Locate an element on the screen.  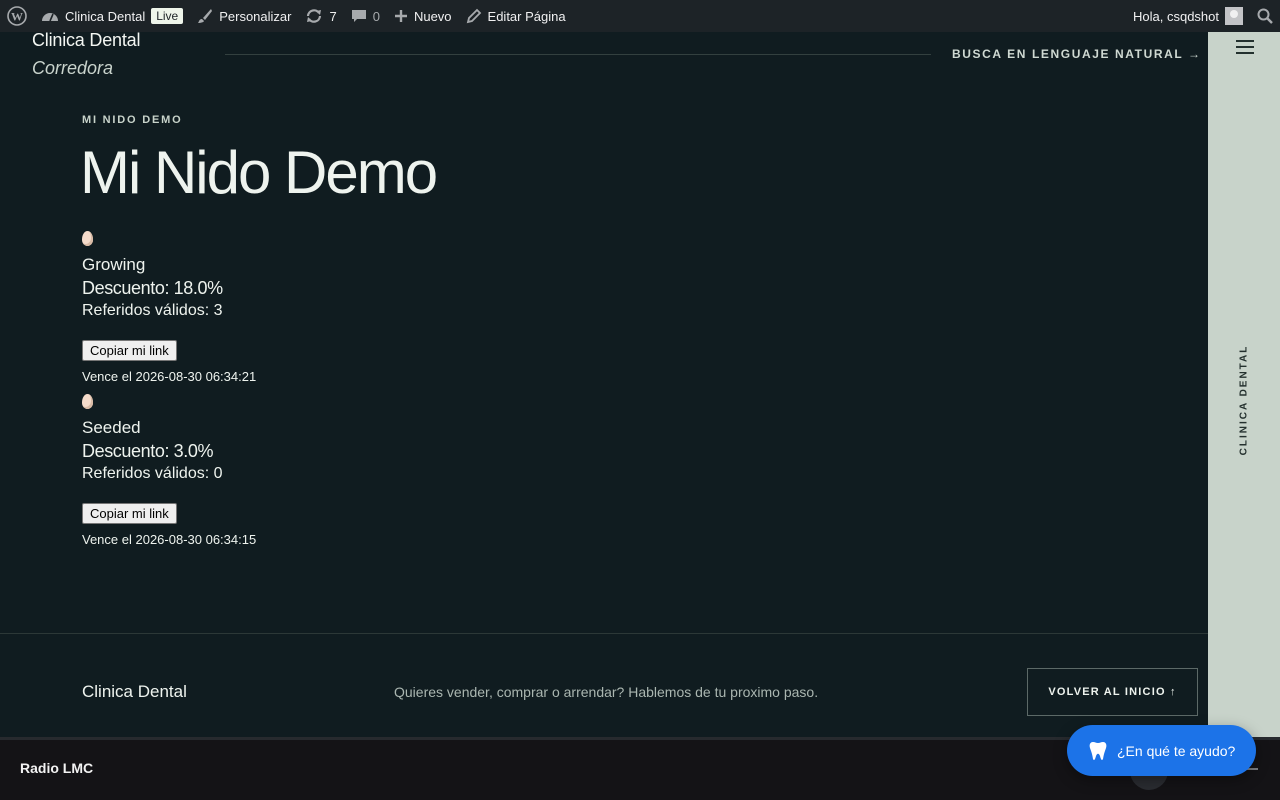
nest-referrals: Referidos válidos: 0 is located at coordinates (152, 473).